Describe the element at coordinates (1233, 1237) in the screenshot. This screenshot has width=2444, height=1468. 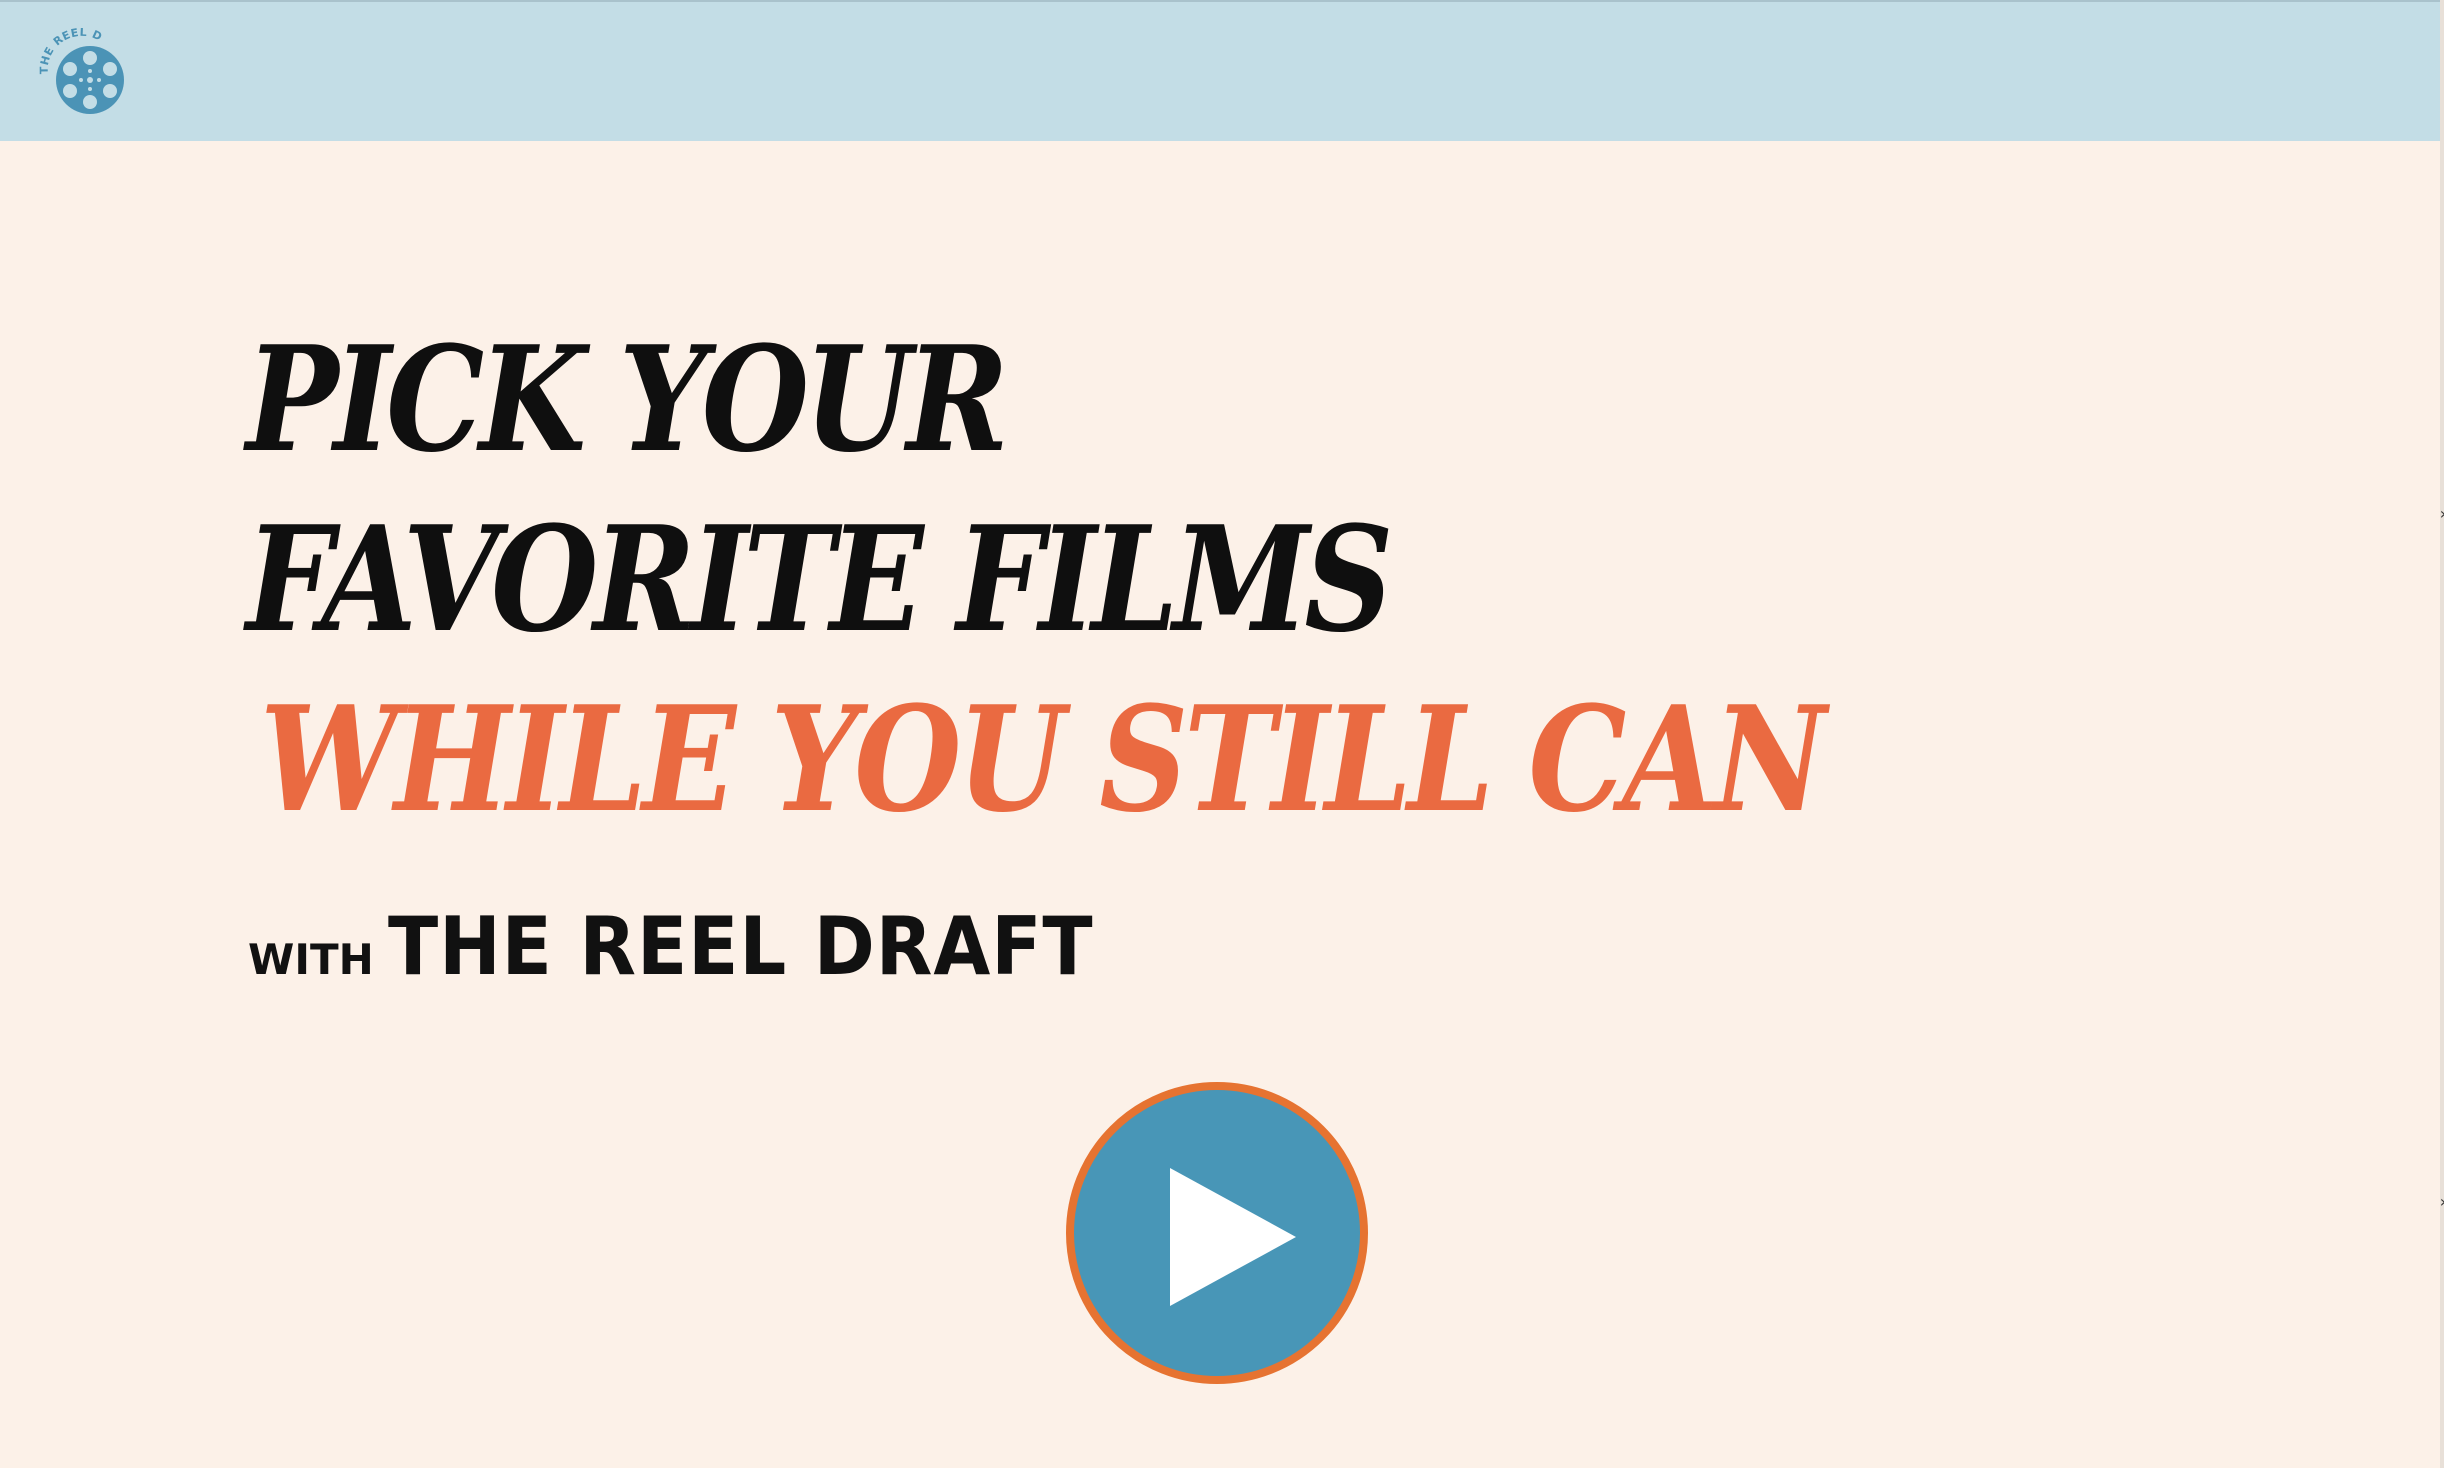
I see `play-icon` at that location.